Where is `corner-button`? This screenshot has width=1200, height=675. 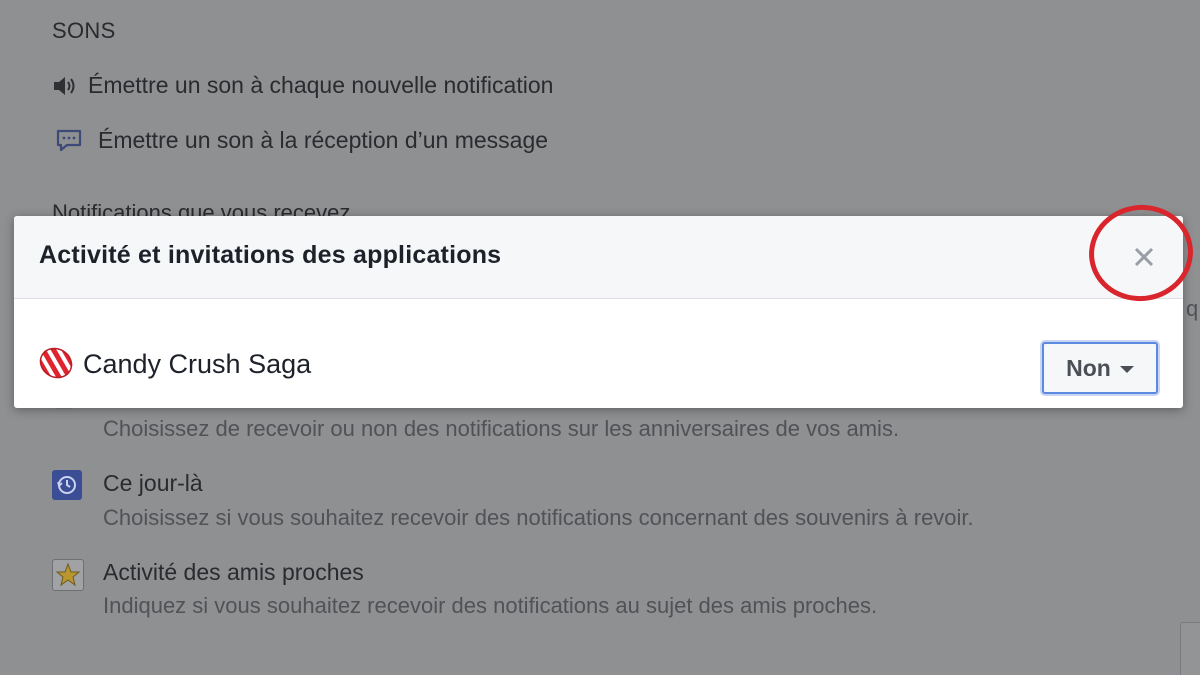
corner-button is located at coordinates (1190, 648).